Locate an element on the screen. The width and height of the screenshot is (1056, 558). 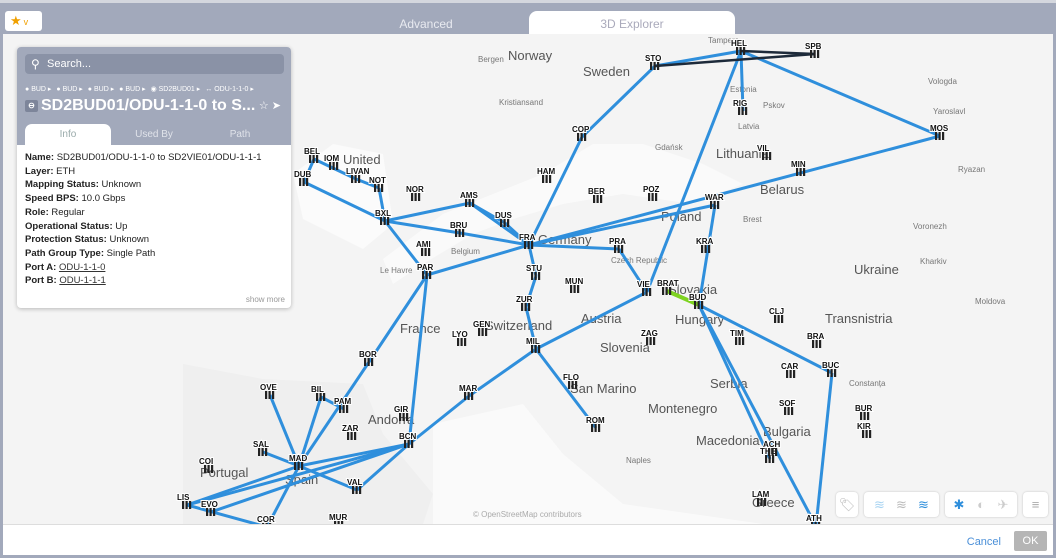
field-label: Port B: is located at coordinates (42, 281).